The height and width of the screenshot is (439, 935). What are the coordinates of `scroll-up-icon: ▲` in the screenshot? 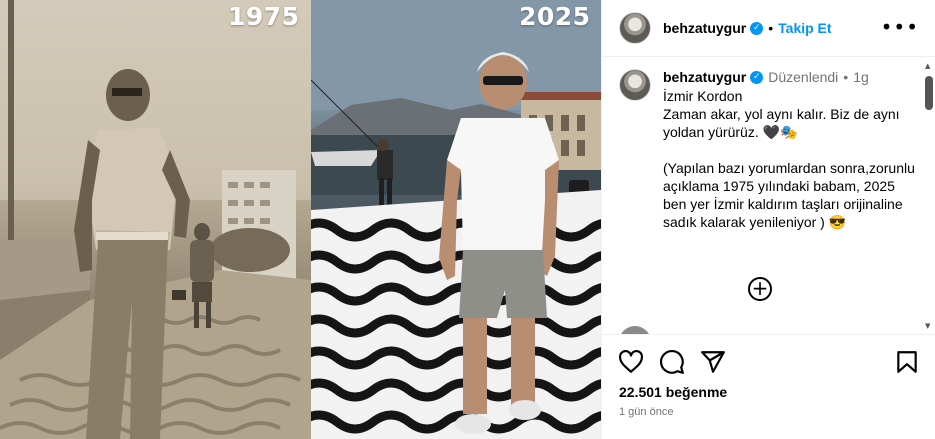 It's located at (927, 66).